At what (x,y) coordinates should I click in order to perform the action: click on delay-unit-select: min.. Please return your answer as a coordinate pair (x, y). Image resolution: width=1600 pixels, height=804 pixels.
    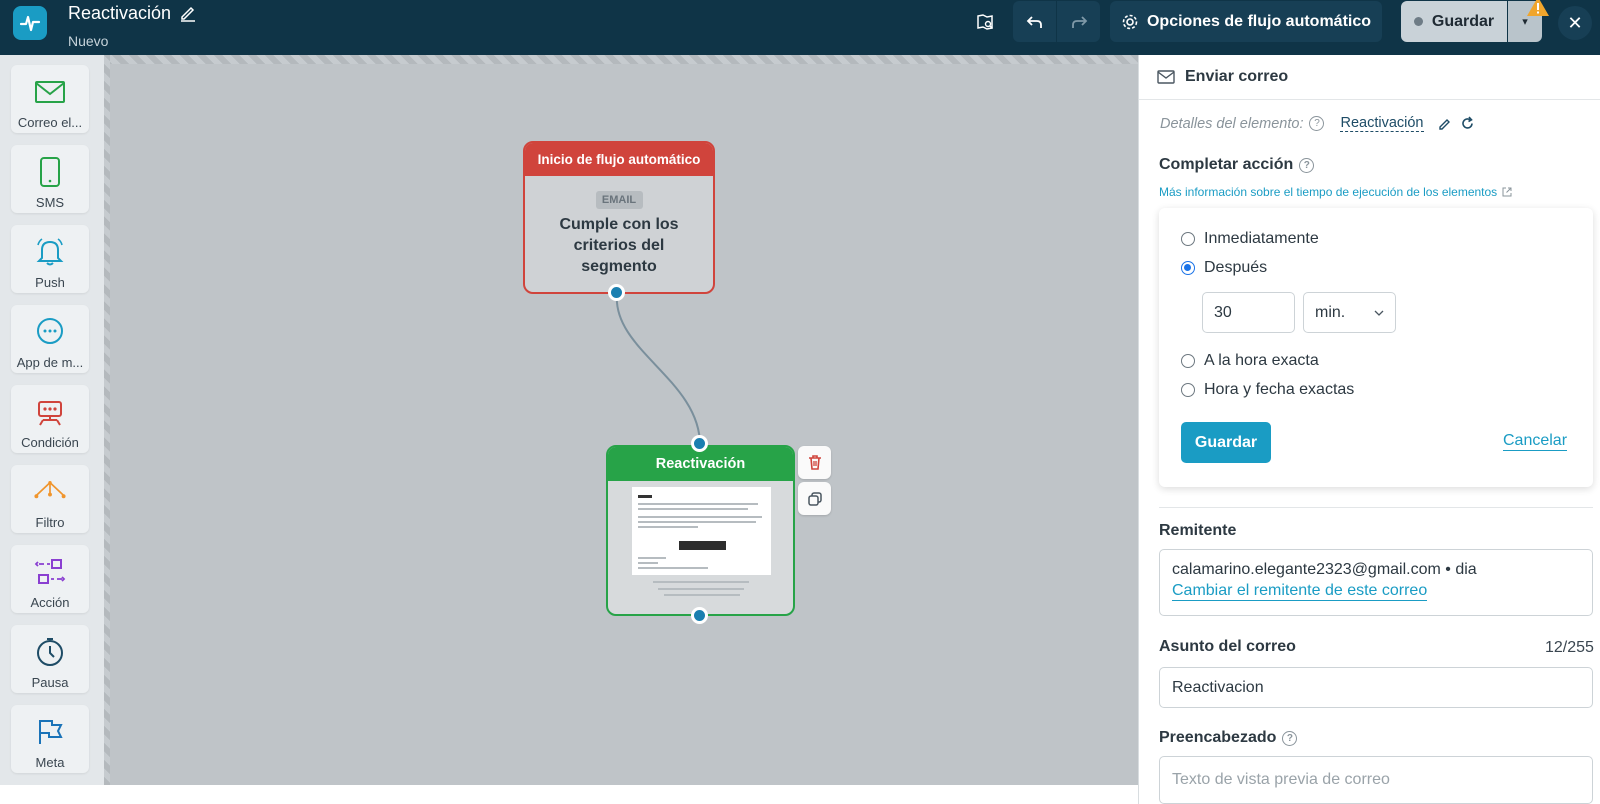
    Looking at the image, I should click on (1349, 312).